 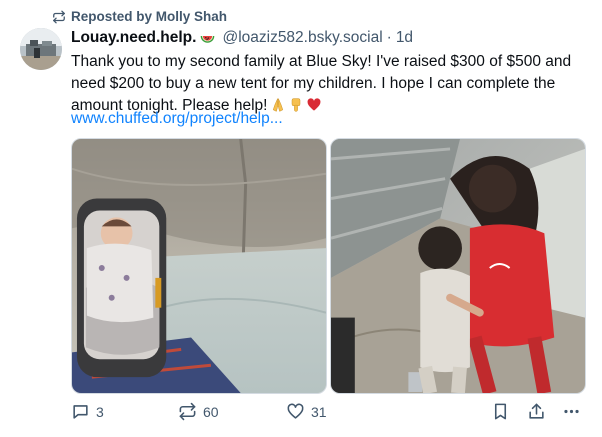 What do you see at coordinates (328, 414) in the screenshot?
I see `post-actions: 3 60 31` at bounding box center [328, 414].